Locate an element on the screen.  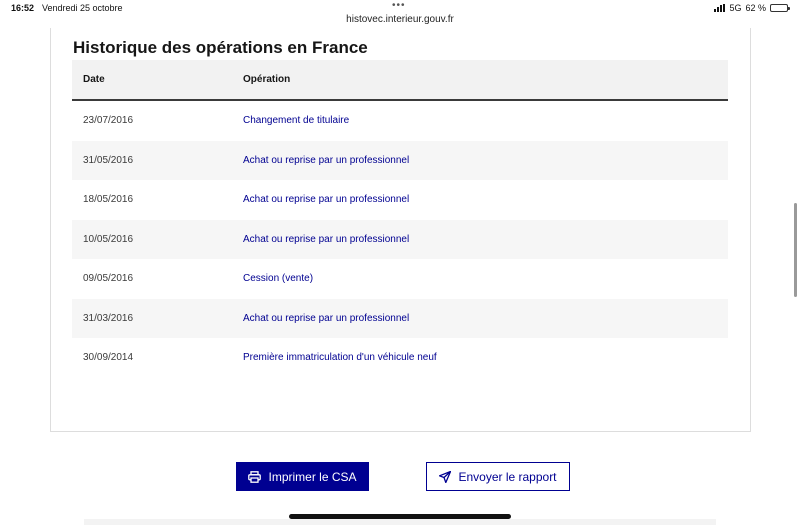
row-date: 18/05/2016 is located at coordinates (108, 200).